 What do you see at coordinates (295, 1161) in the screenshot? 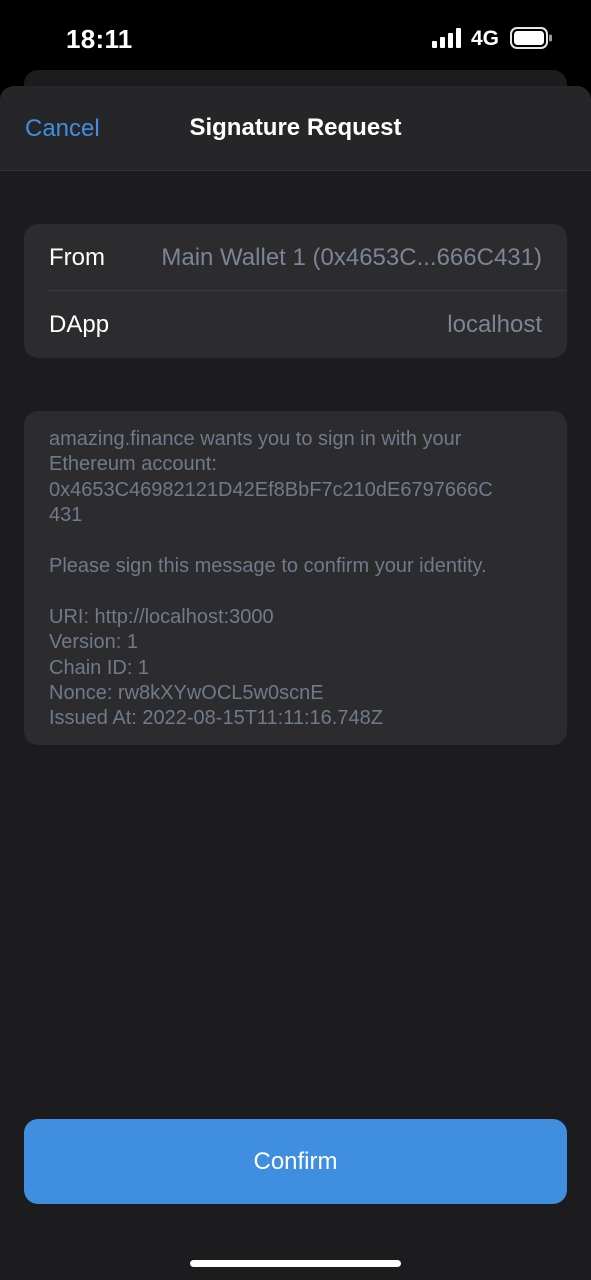
I see `confirm-button: Confirm` at bounding box center [295, 1161].